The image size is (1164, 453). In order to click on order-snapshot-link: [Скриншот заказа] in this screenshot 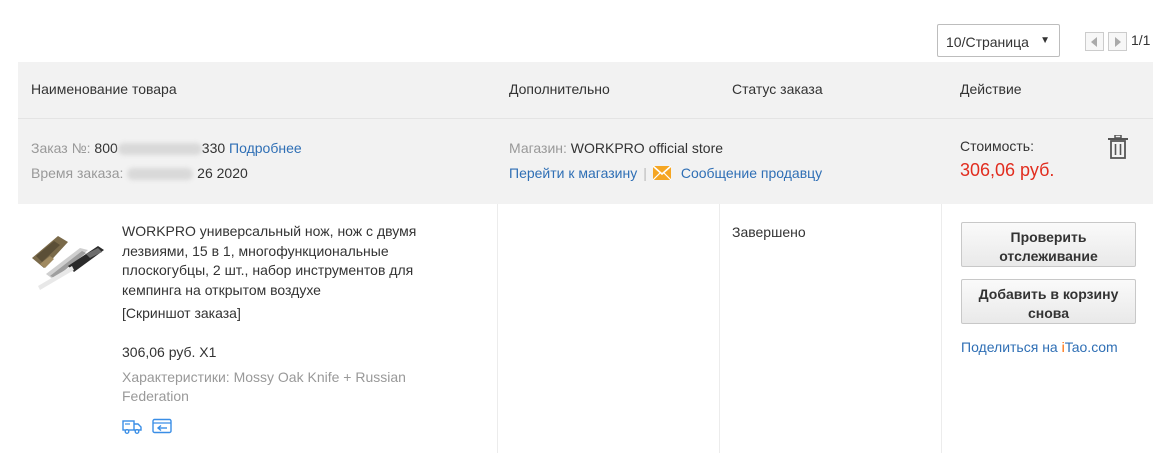, I will do `click(181, 313)`.